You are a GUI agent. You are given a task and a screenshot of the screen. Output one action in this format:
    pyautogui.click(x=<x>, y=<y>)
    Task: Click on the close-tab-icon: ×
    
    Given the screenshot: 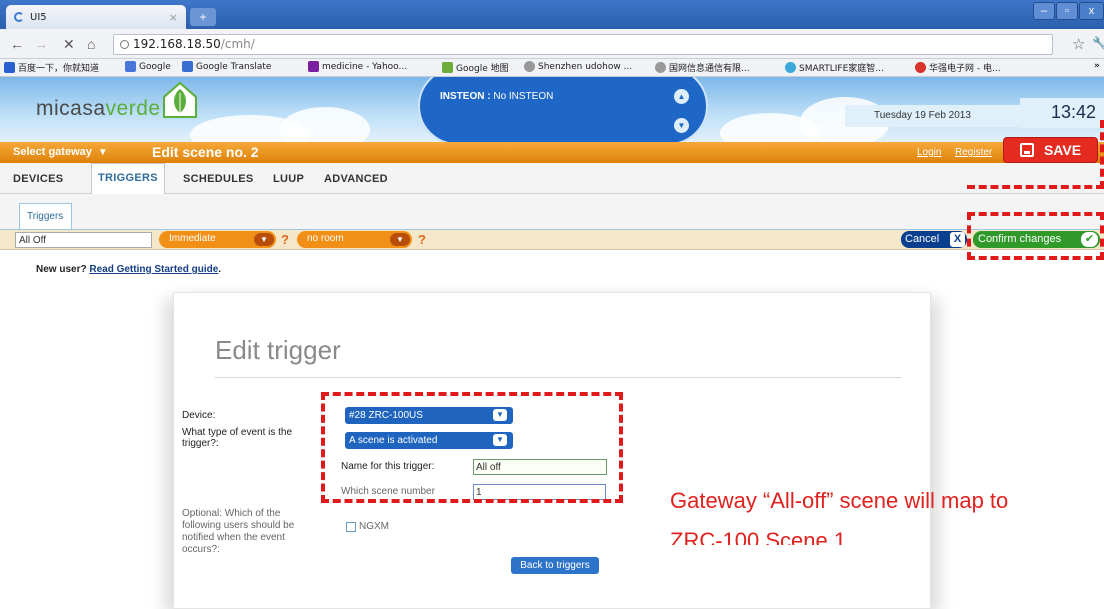 What is the action you would take?
    pyautogui.click(x=173, y=17)
    